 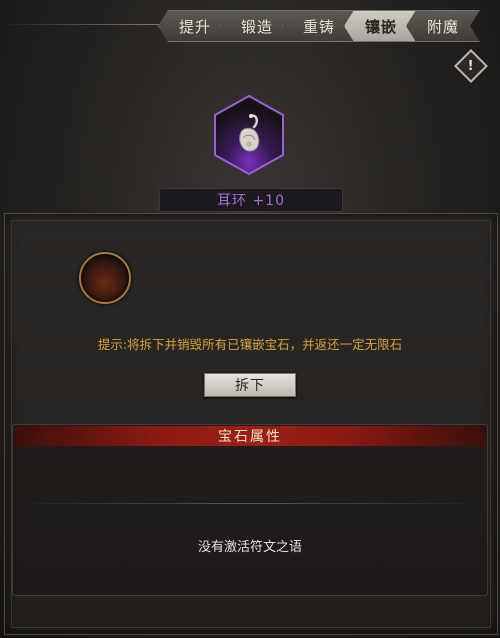 I want to click on attributes-divider, so click(x=249, y=503).